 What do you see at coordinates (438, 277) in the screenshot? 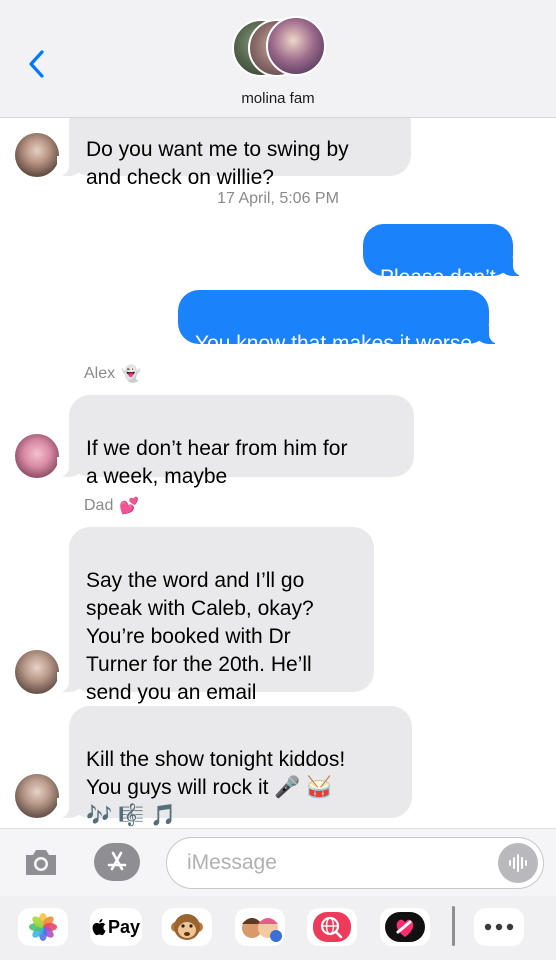
I see `message-text: Please don’t` at bounding box center [438, 277].